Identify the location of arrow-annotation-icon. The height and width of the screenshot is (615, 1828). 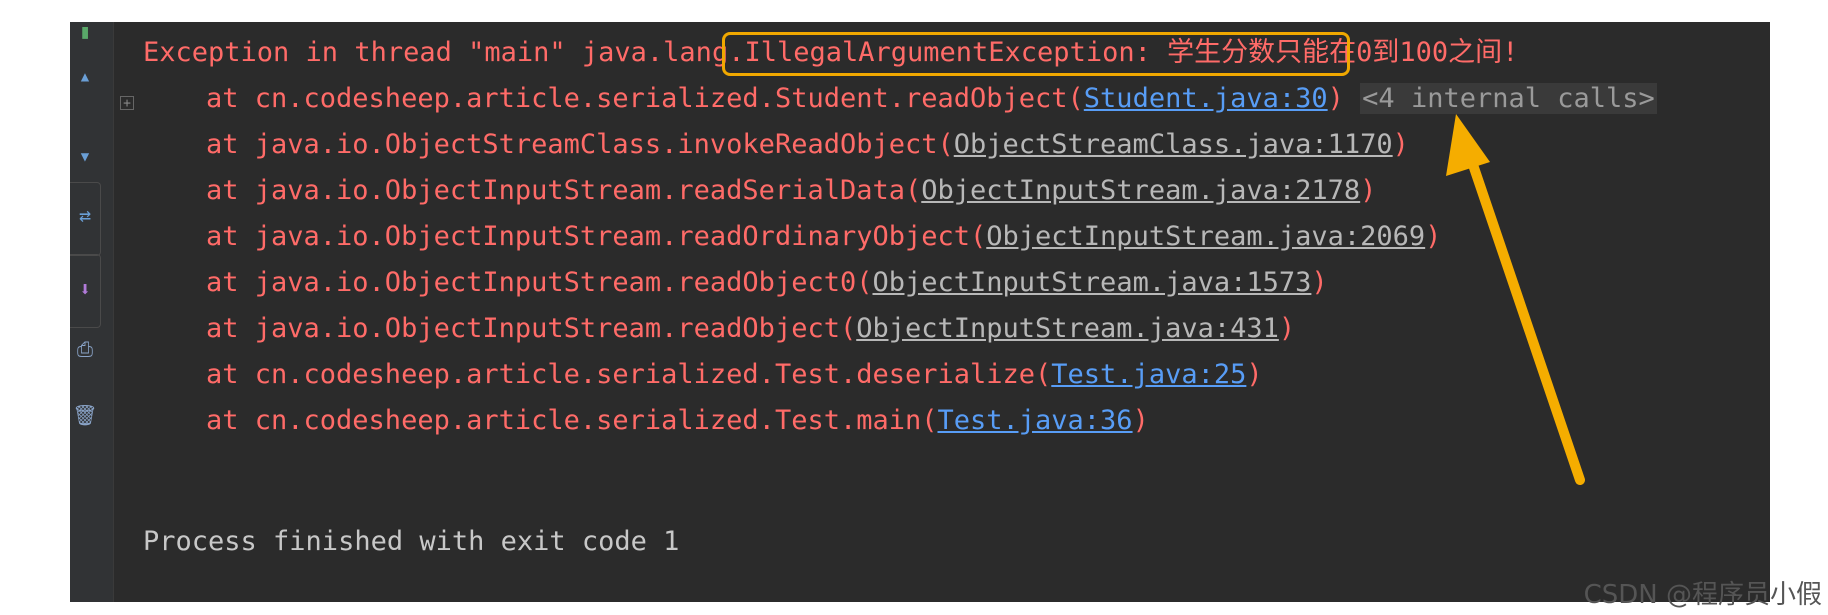
(1515, 299).